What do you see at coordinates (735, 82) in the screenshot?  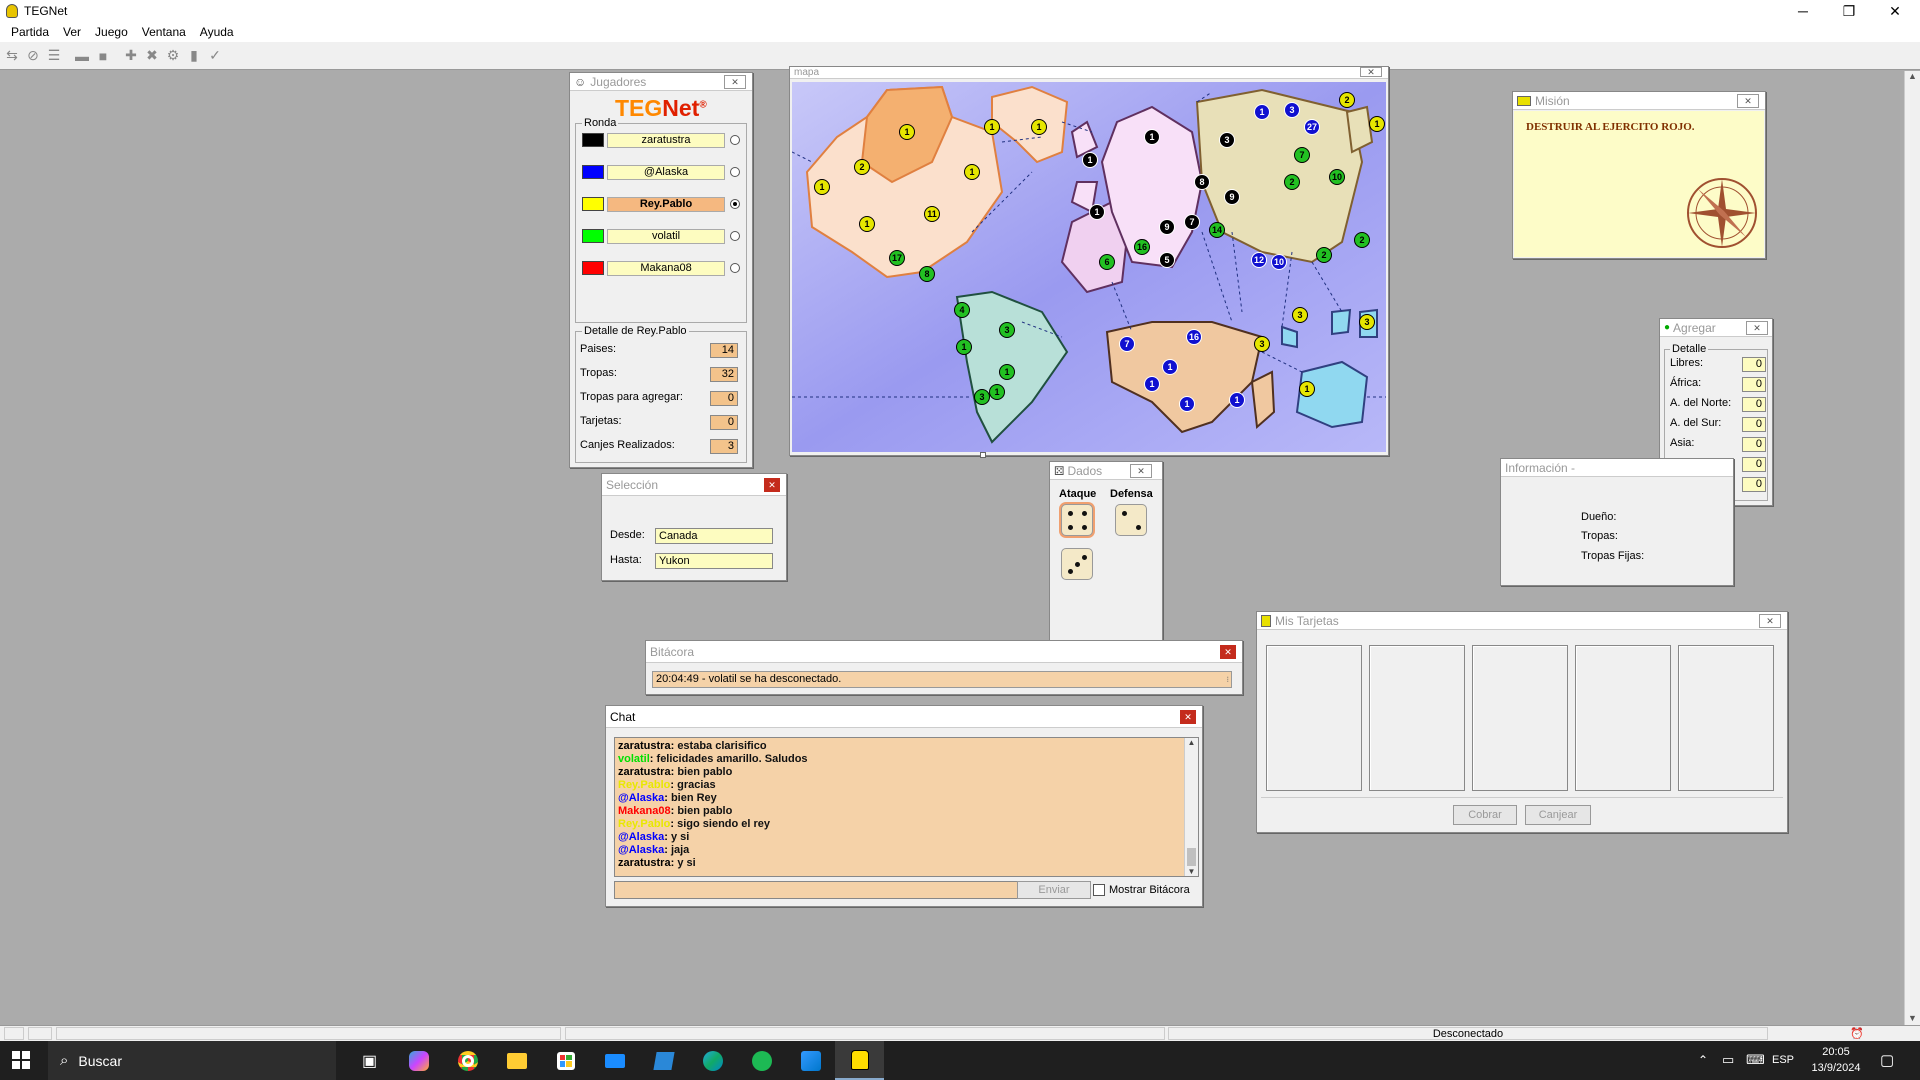 I see `jugadores-close-button: ✕` at bounding box center [735, 82].